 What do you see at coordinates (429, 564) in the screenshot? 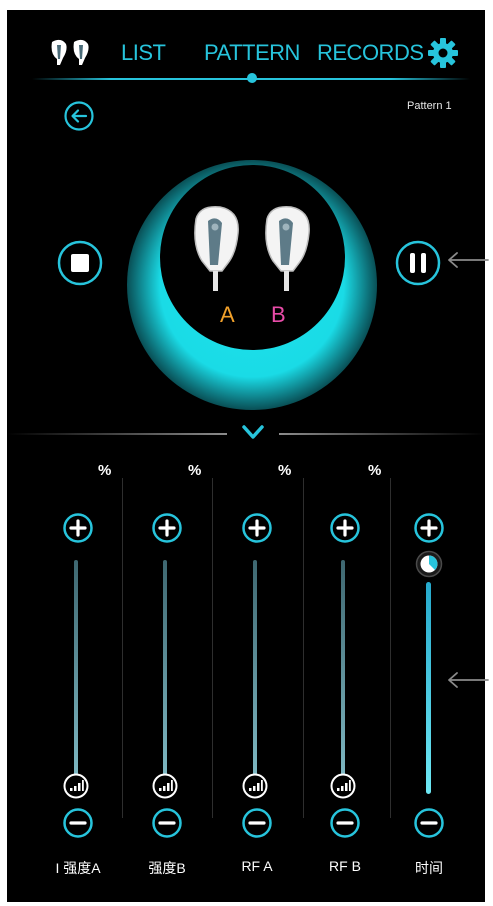
I see `clock-icon` at bounding box center [429, 564].